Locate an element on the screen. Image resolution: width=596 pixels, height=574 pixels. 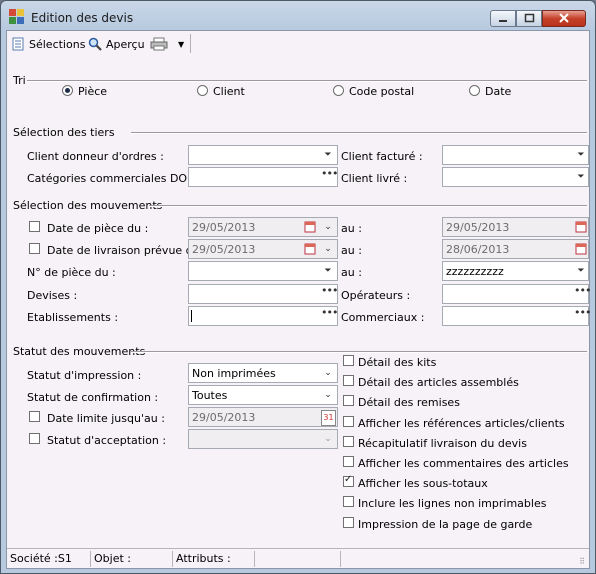
date-limite-label: Date limite jusqu'au : is located at coordinates (106, 418).